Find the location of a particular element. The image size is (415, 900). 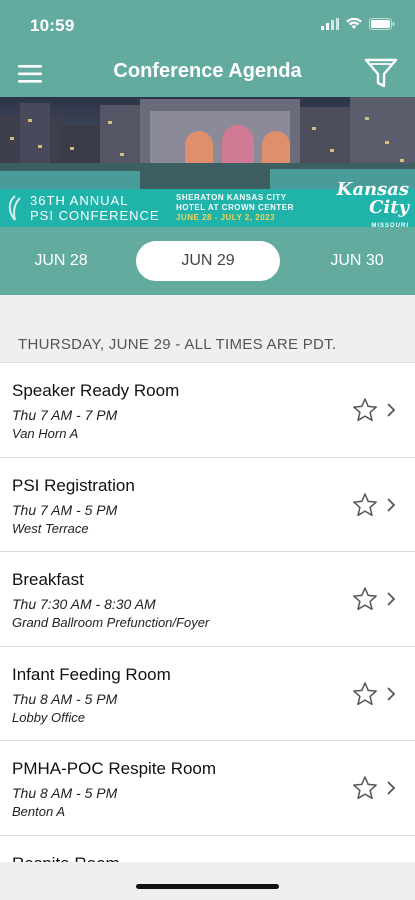

session-location: Grand Ballroom Prefunction/Foyer is located at coordinates (111, 622).